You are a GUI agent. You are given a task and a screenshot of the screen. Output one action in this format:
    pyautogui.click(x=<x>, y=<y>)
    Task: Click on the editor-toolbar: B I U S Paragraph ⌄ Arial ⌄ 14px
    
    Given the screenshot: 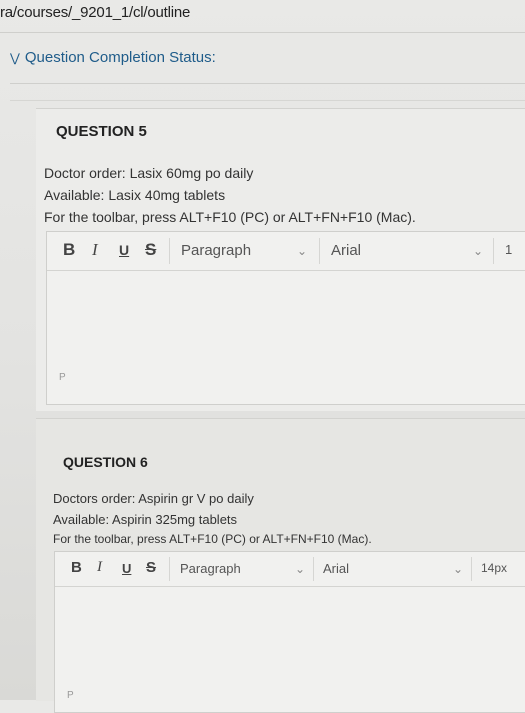 What is the action you would take?
    pyautogui.click(x=290, y=569)
    